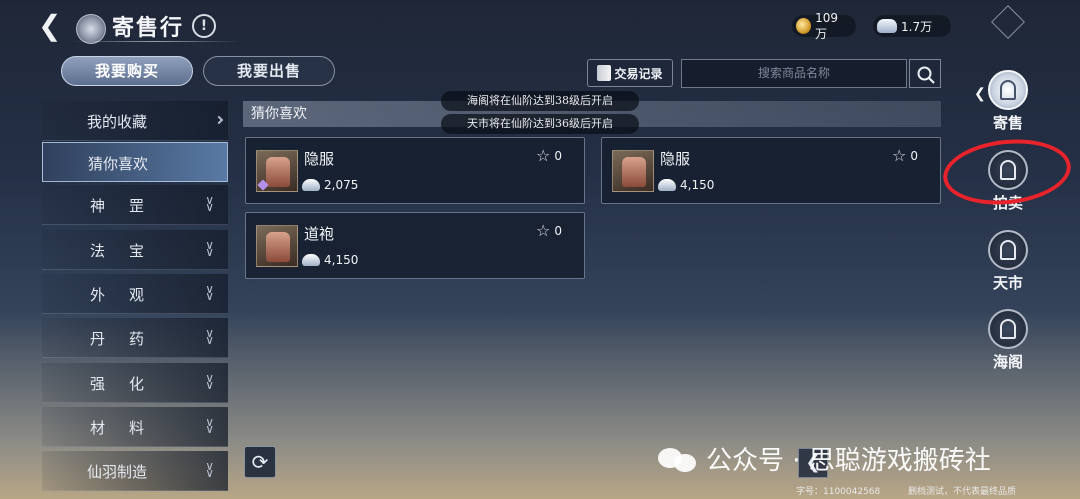  What do you see at coordinates (678, 459) in the screenshot?
I see `wechat-icon` at bounding box center [678, 459].